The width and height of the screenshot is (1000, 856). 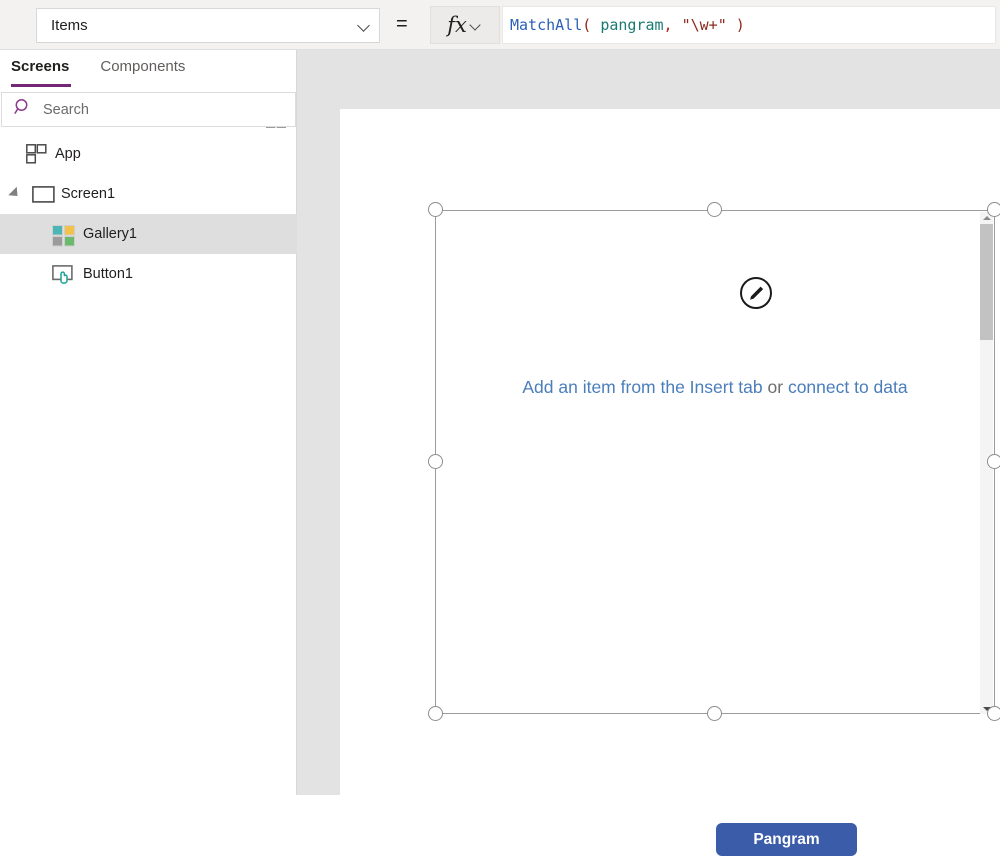 I want to click on scroll-up-icon, so click(x=987, y=218).